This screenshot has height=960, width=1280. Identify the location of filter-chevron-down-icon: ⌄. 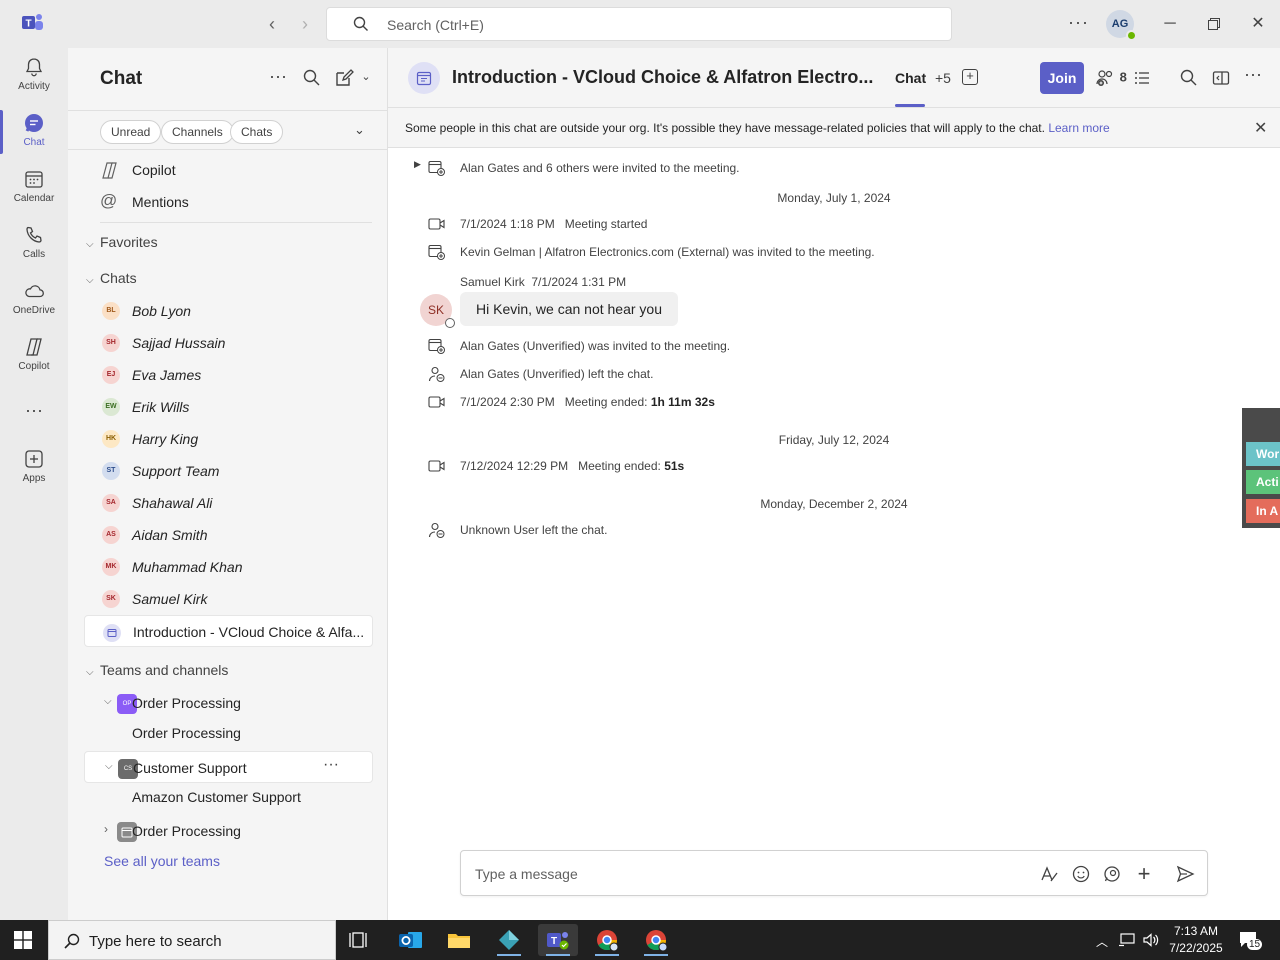
(359, 130).